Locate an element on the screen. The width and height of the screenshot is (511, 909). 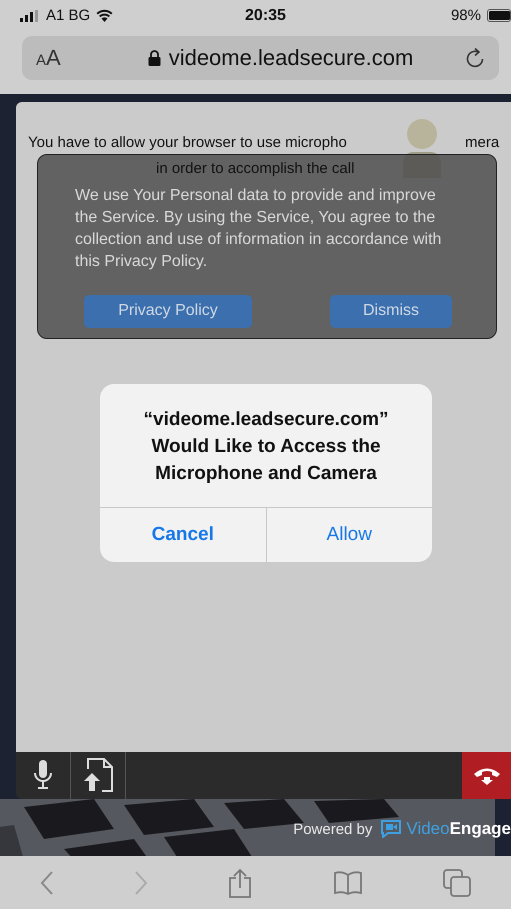
lock-icon is located at coordinates (154, 58).